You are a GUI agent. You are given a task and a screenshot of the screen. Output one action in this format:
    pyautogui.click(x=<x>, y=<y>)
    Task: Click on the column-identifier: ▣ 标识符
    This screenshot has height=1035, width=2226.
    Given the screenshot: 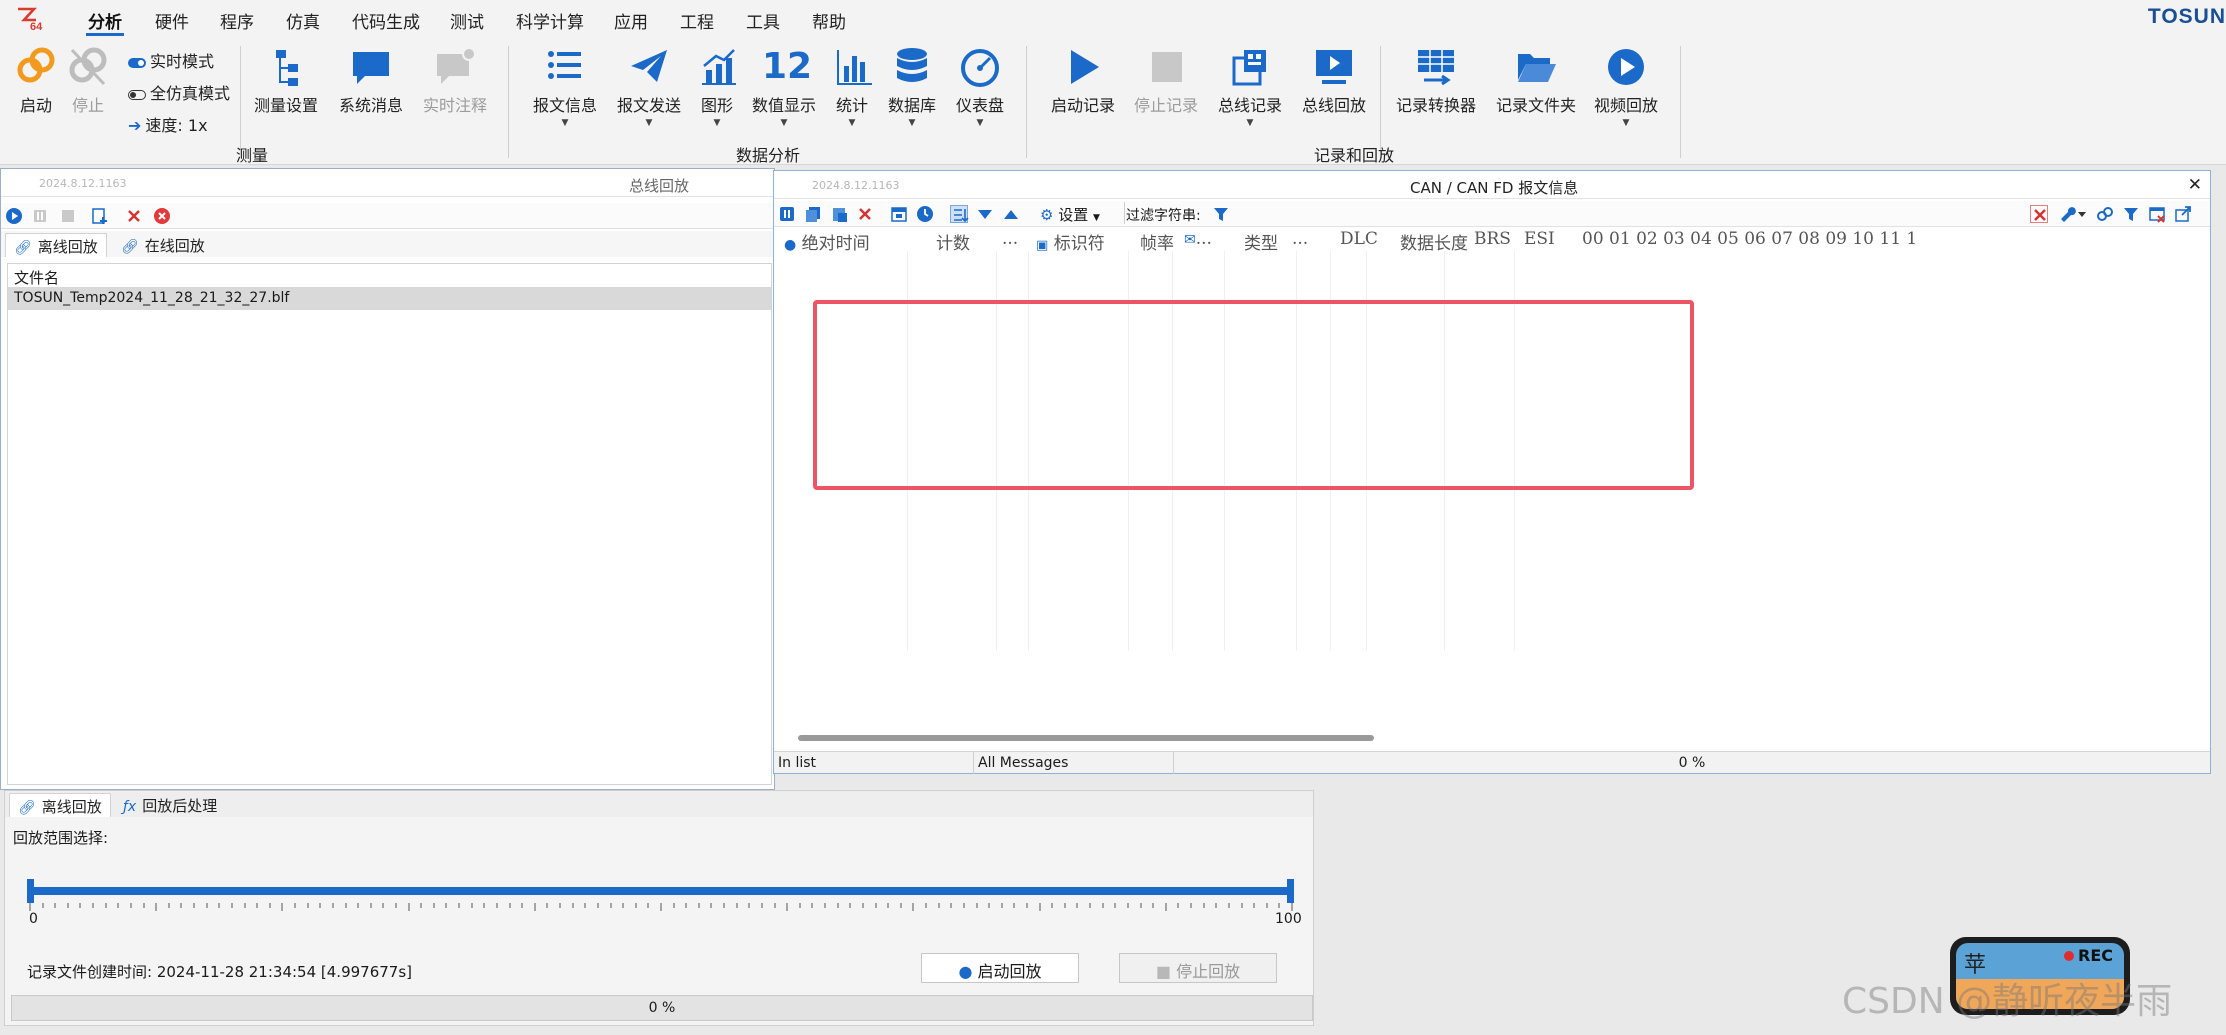 What is the action you would take?
    pyautogui.click(x=1070, y=241)
    